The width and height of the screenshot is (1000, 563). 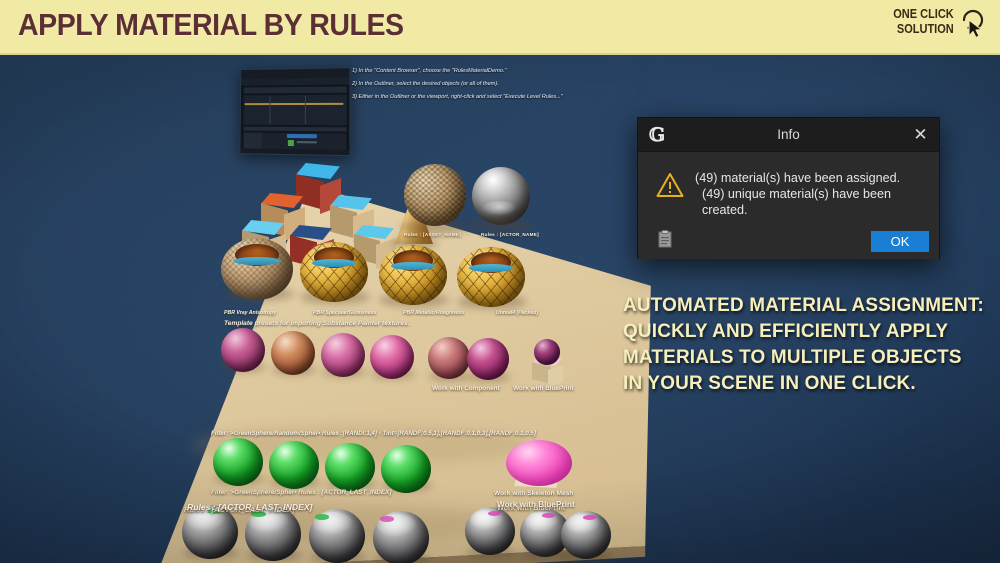 I want to click on promo-line-3: MATERIALS TO MULTIPLE OBJECTS, so click(x=792, y=357).